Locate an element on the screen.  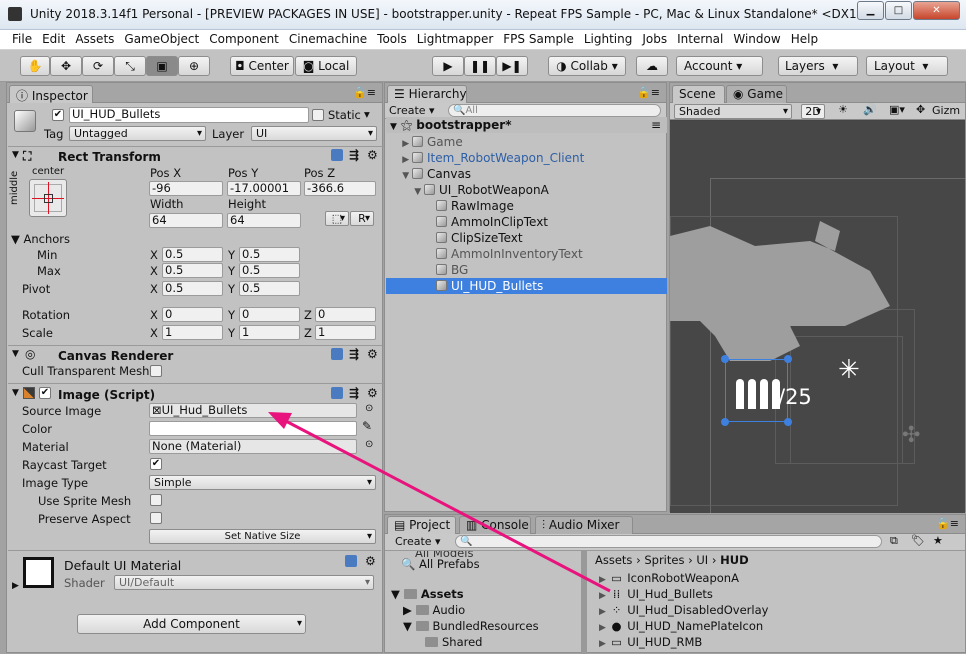
menu-assets: Assets is located at coordinates (94, 39).